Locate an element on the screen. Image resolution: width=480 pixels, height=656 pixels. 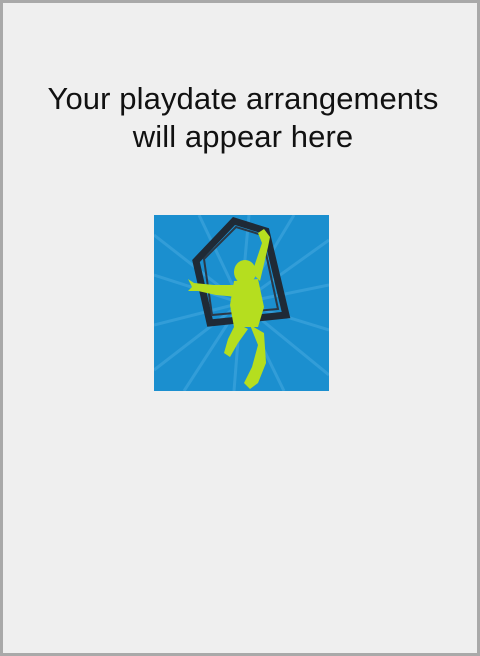
empty-state-message-line-2: will appear here is located at coordinates (243, 136).